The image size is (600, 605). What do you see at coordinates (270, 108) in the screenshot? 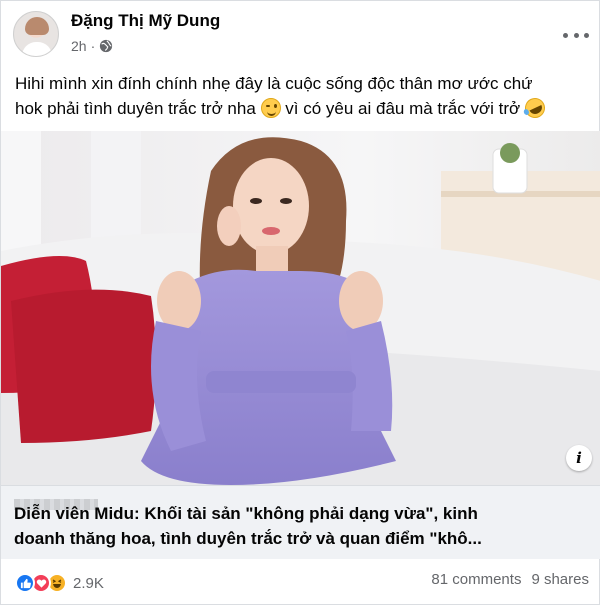
I see `winking-face-icon` at bounding box center [270, 108].